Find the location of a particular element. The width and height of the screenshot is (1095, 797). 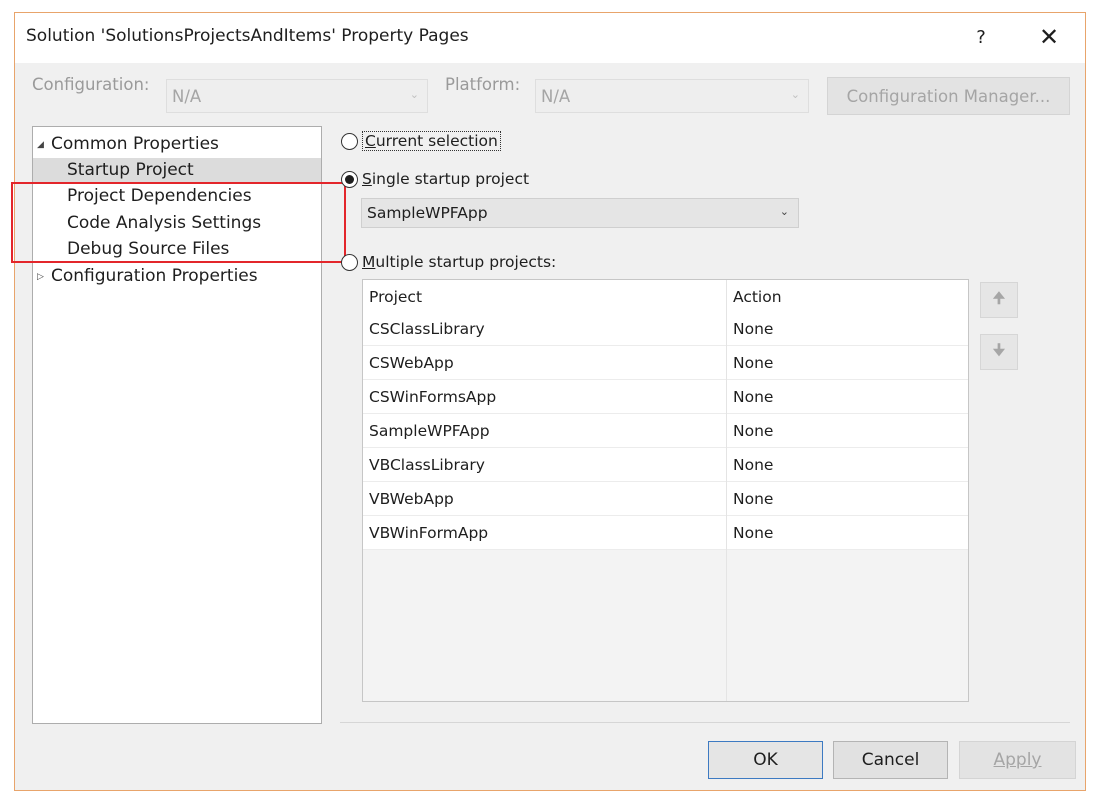

tree-item-project-dependencies: Project Dependencies is located at coordinates (177, 197).